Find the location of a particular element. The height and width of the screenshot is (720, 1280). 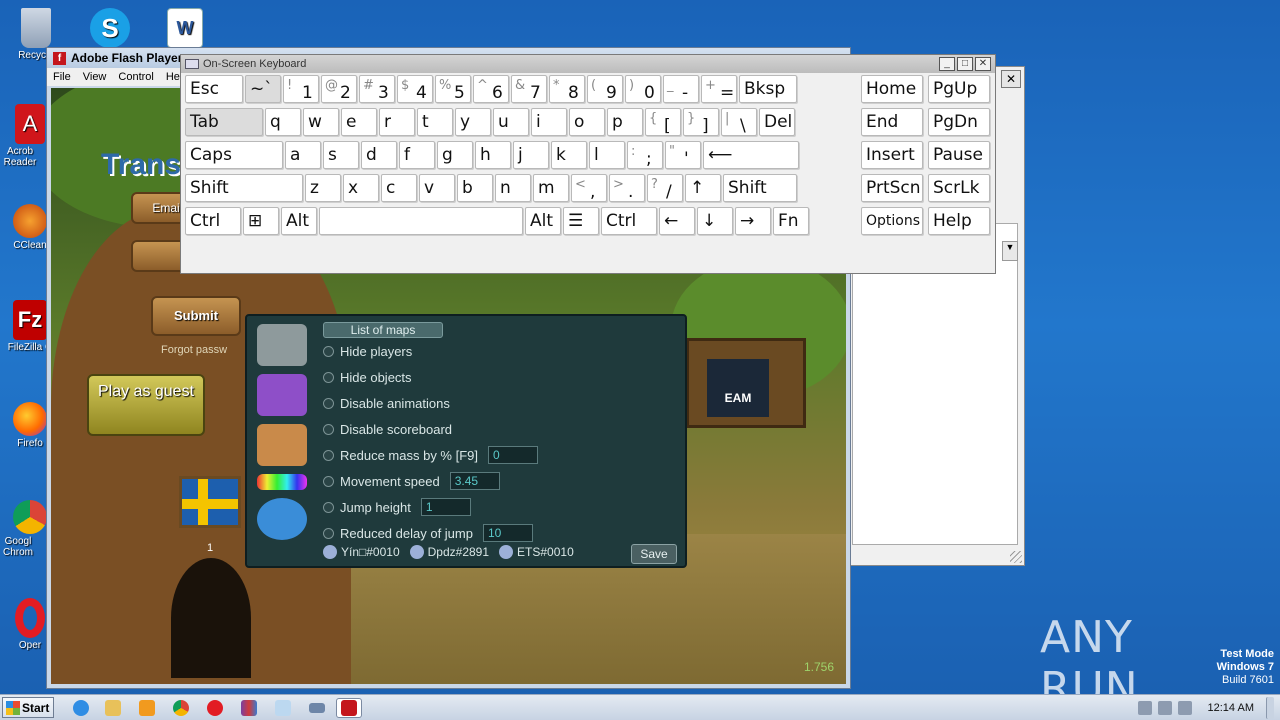

key: Fn is located at coordinates (791, 221).